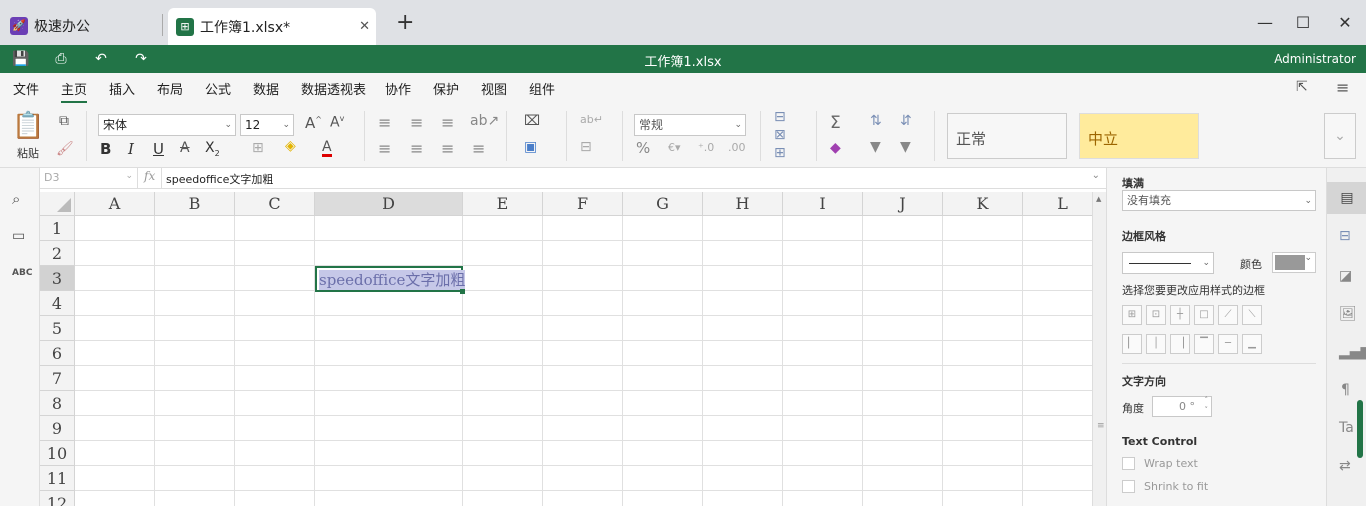  What do you see at coordinates (57, 403) in the screenshot?
I see `row-header: 8` at bounding box center [57, 403].